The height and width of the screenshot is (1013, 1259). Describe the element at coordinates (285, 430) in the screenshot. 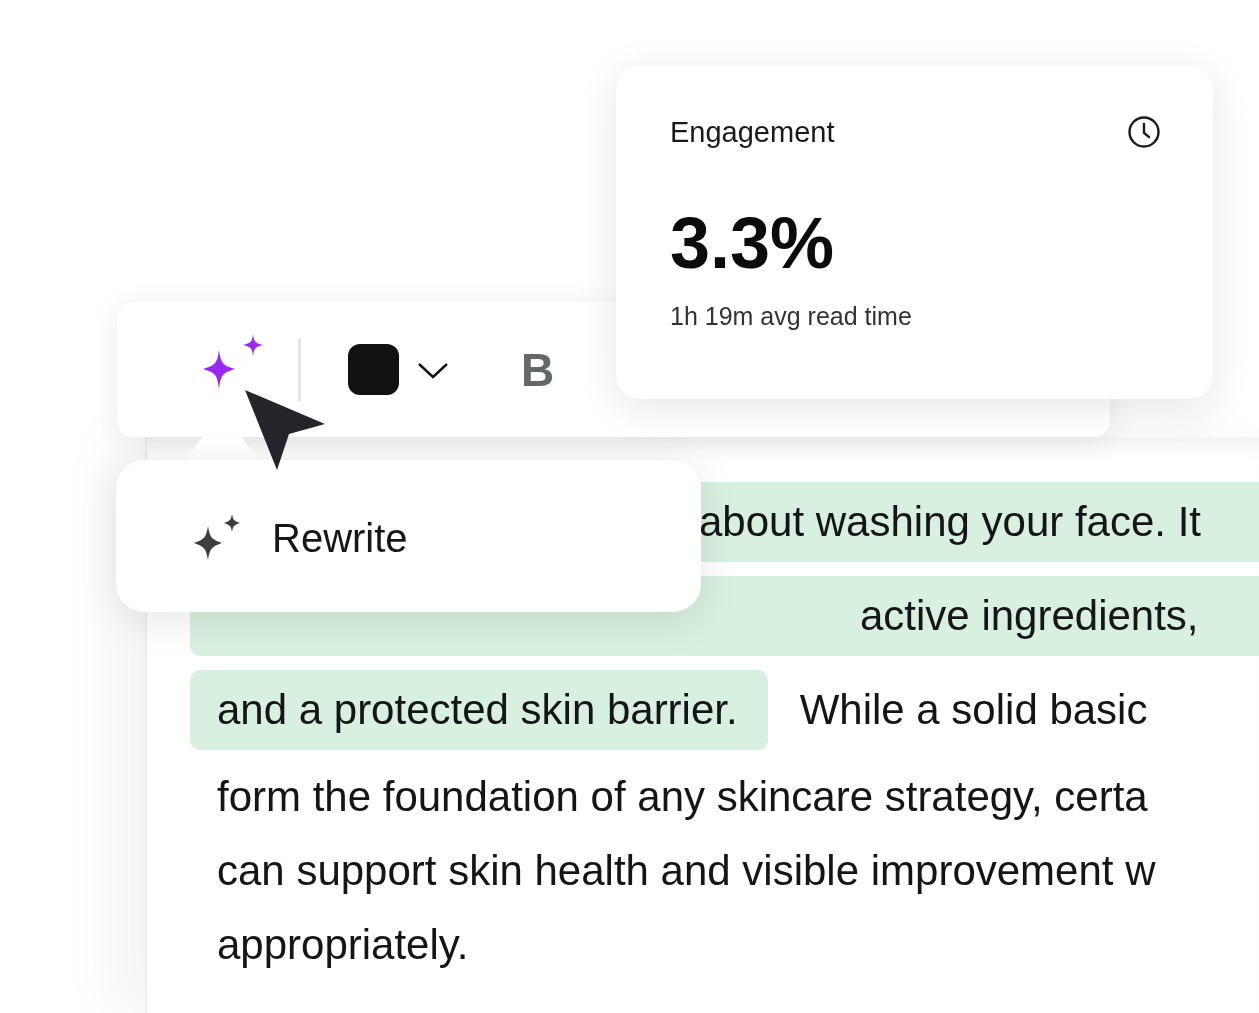

I see `cursor-arrow-icon` at that location.